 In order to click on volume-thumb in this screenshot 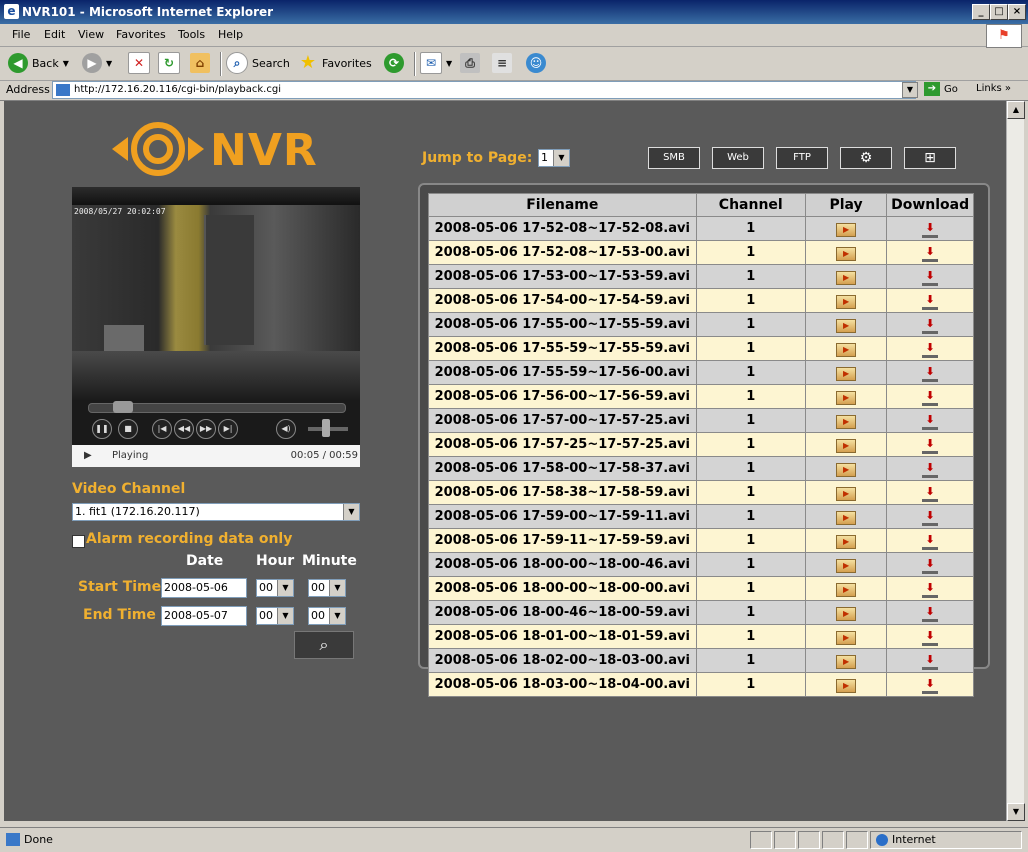, I will do `click(326, 428)`.